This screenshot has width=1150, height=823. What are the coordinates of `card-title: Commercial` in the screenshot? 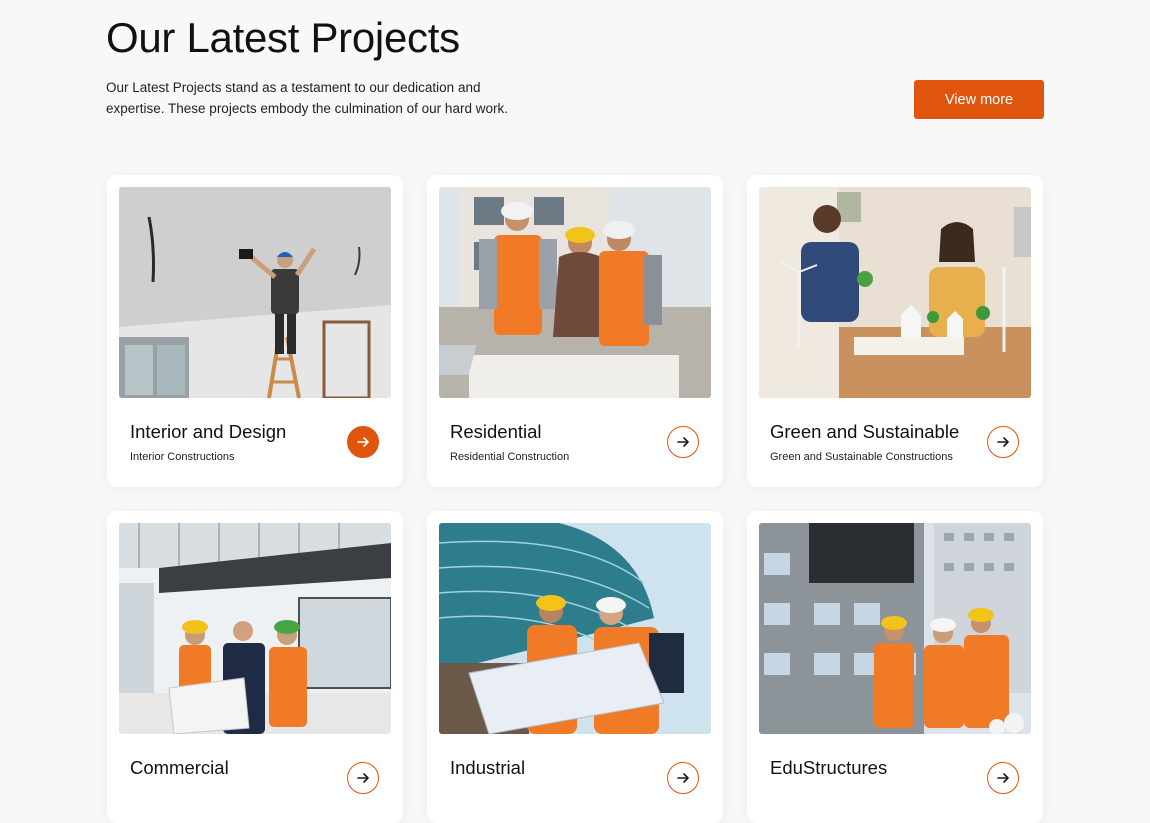 It's located at (179, 767).